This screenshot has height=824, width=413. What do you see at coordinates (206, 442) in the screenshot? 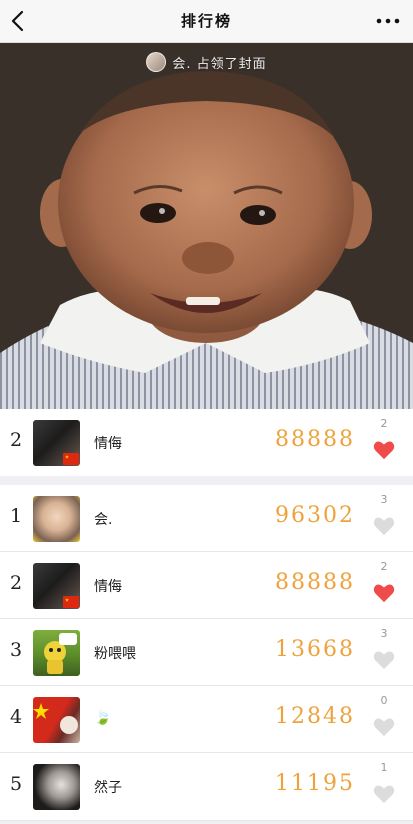
I see `my-rank-row: 2 情侮 88888 2` at bounding box center [206, 442].